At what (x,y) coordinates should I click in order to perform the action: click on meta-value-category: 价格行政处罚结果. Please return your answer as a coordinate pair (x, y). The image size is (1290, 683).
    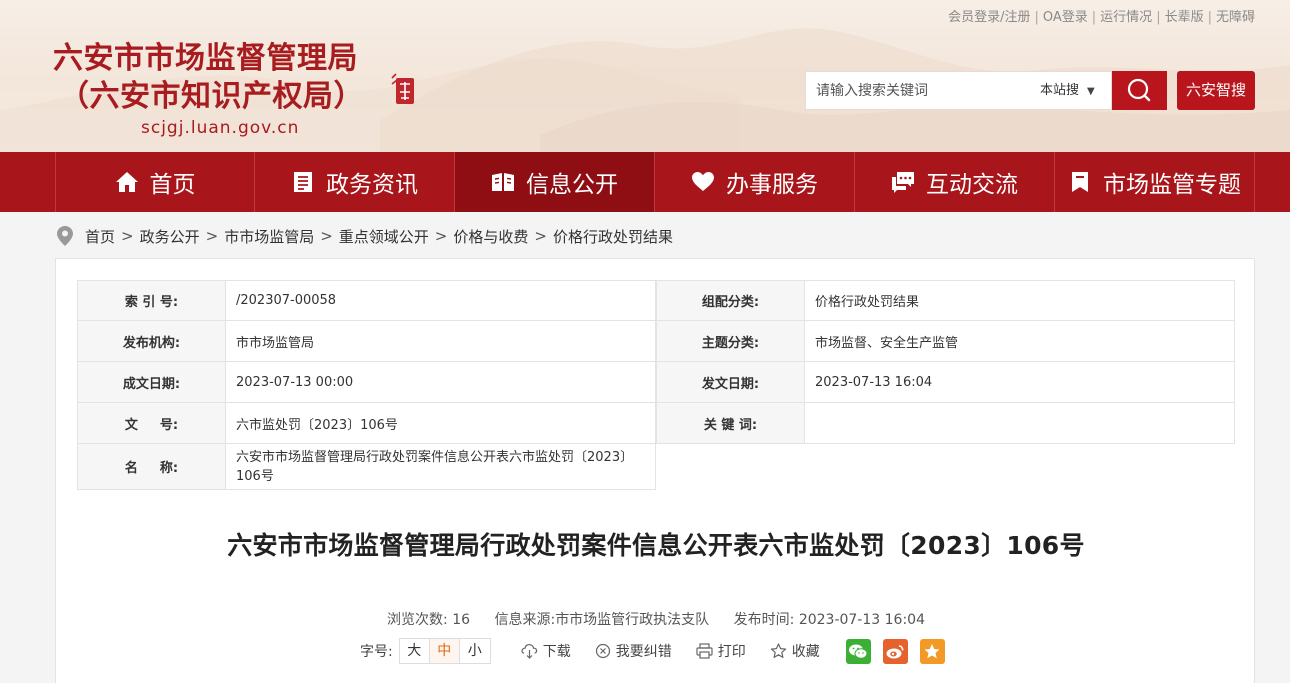
    Looking at the image, I should click on (1020, 300).